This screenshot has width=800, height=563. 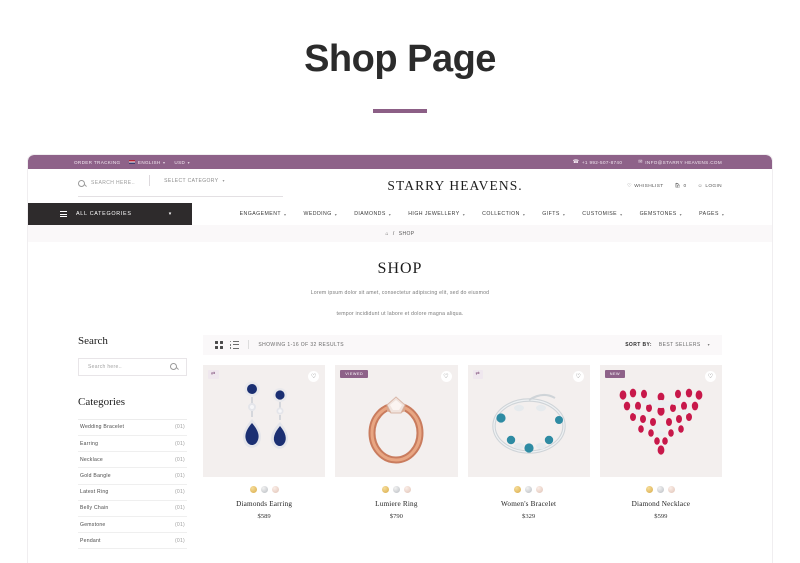 What do you see at coordinates (661, 516) in the screenshot?
I see `product-price: $599` at bounding box center [661, 516].